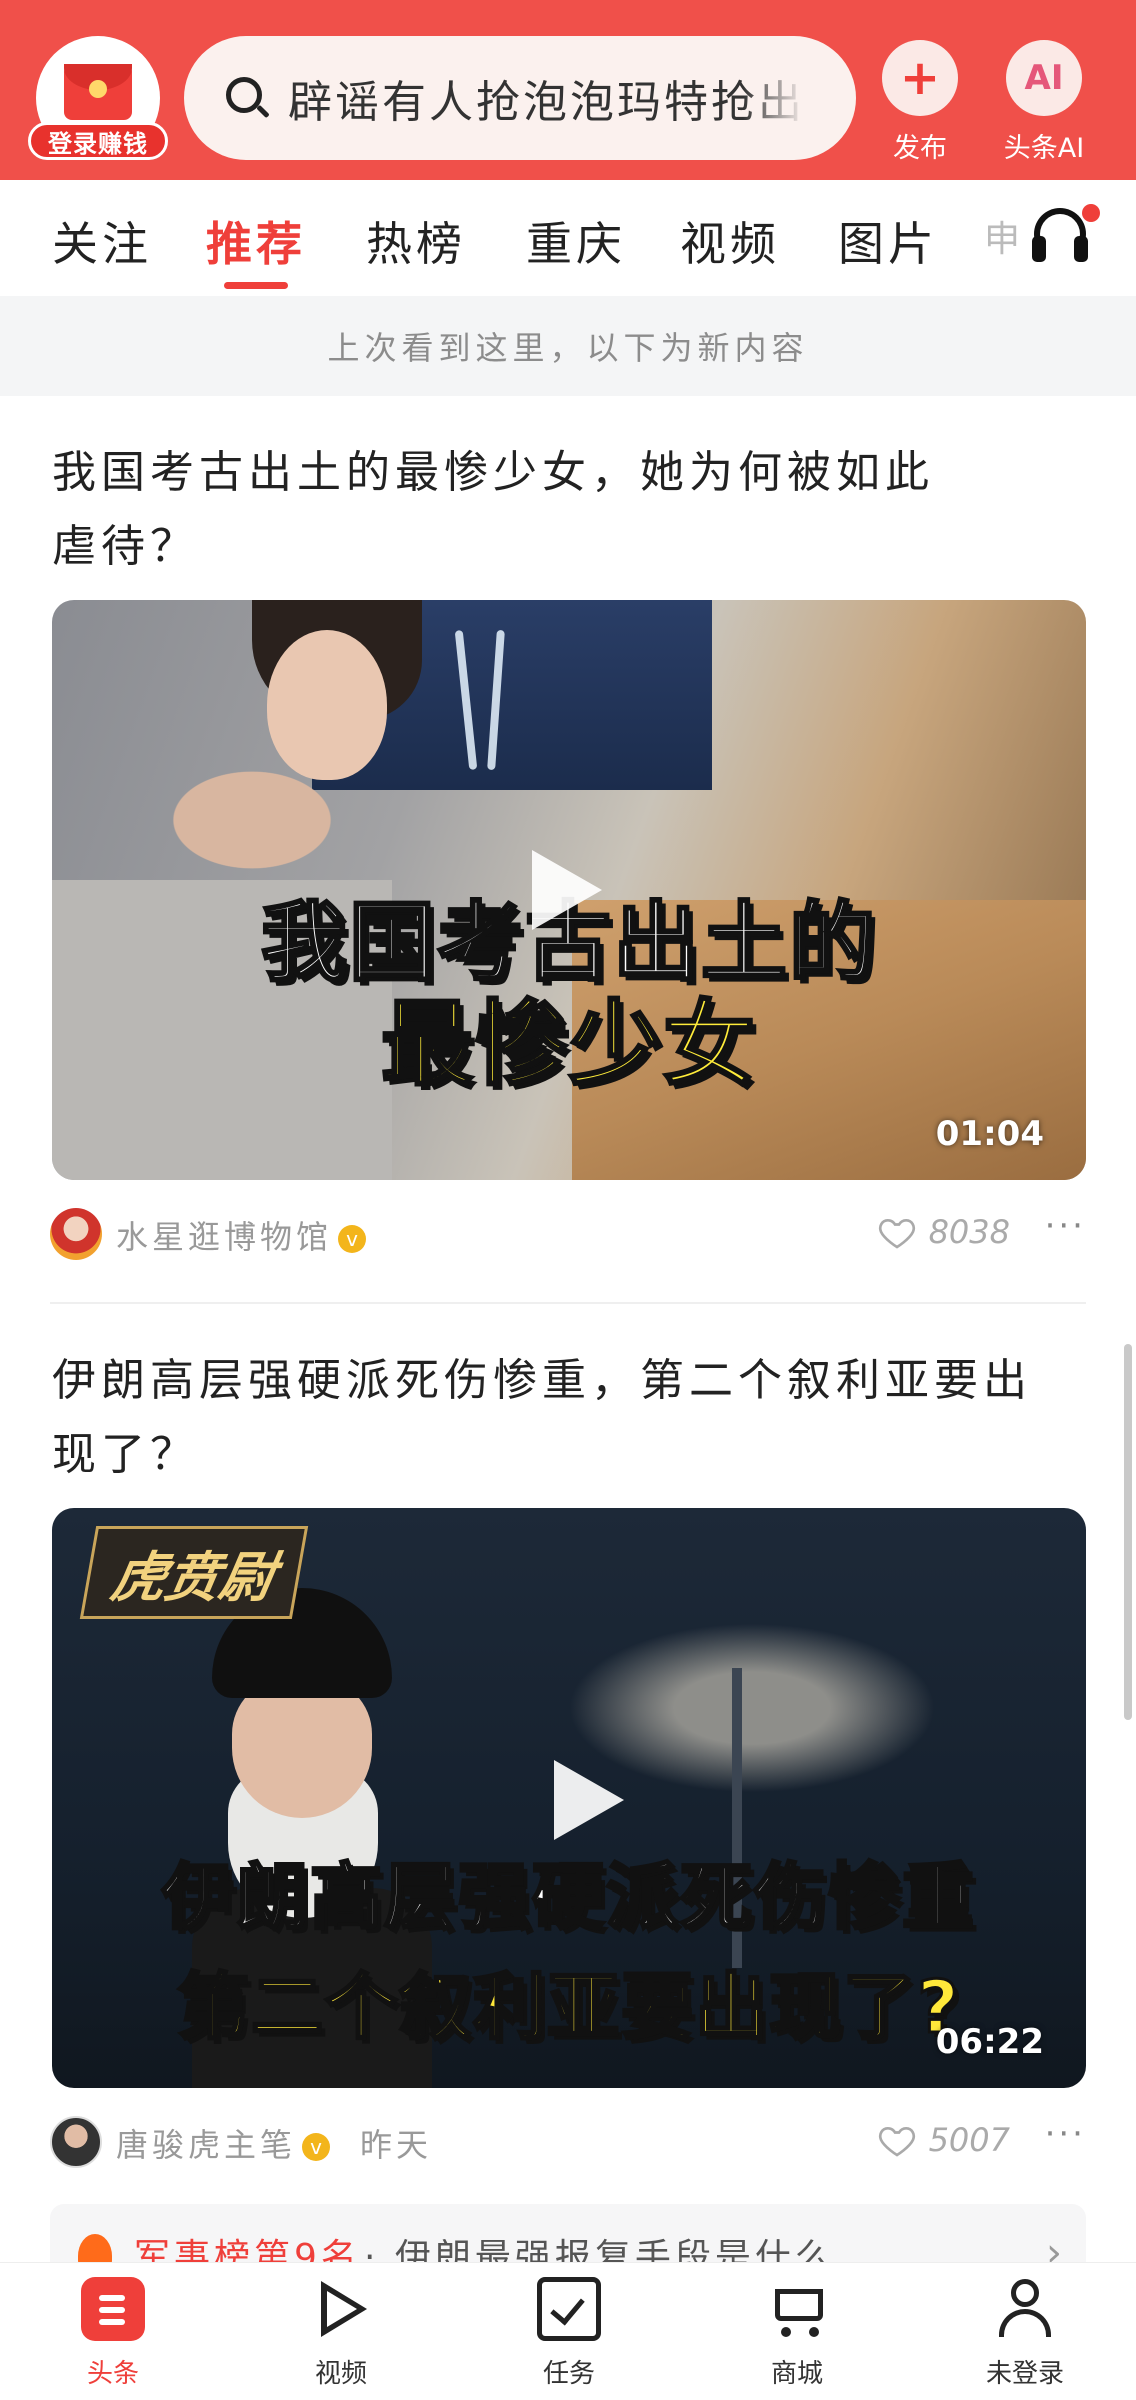 Image resolution: width=1136 pixels, height=2400 pixels. Describe the element at coordinates (576, 241) in the screenshot. I see `tab-chongqing: 重庆` at that location.